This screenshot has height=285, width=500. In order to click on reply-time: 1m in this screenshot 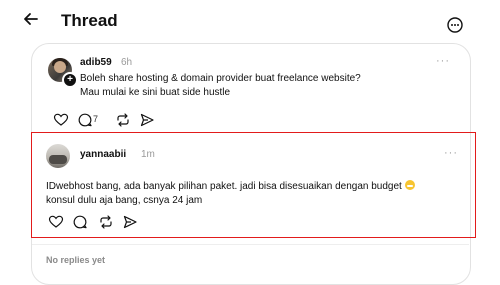, I will do `click(148, 154)`.